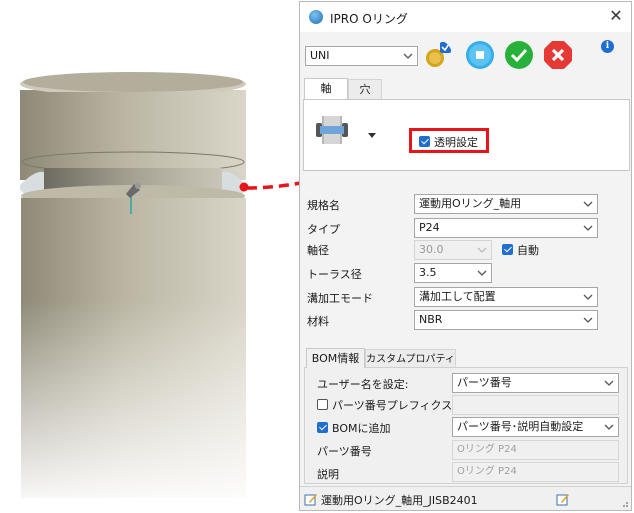 The image size is (634, 513). Describe the element at coordinates (363, 384) in the screenshot. I see `username-label: ユーザー名を設定:` at that location.